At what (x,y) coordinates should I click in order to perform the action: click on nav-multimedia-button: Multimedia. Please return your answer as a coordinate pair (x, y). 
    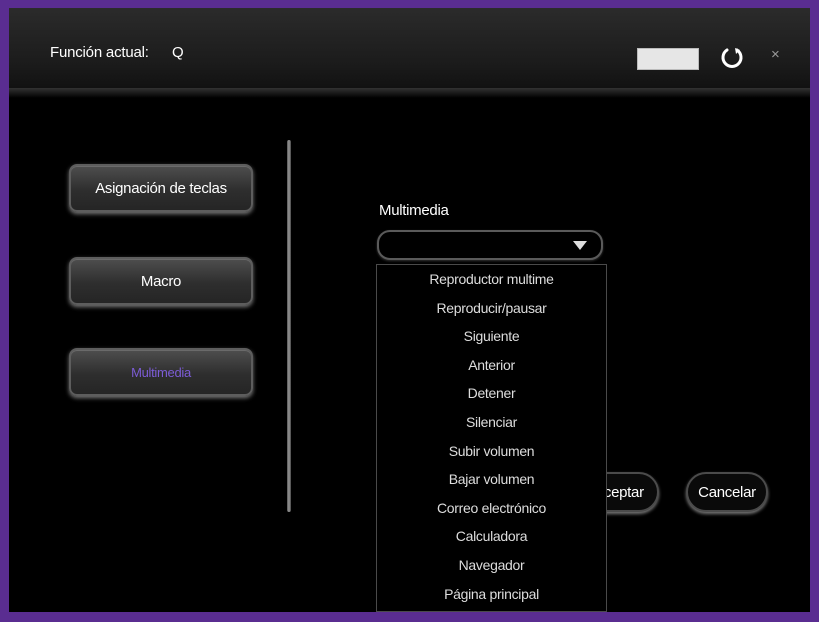
    Looking at the image, I should click on (161, 372).